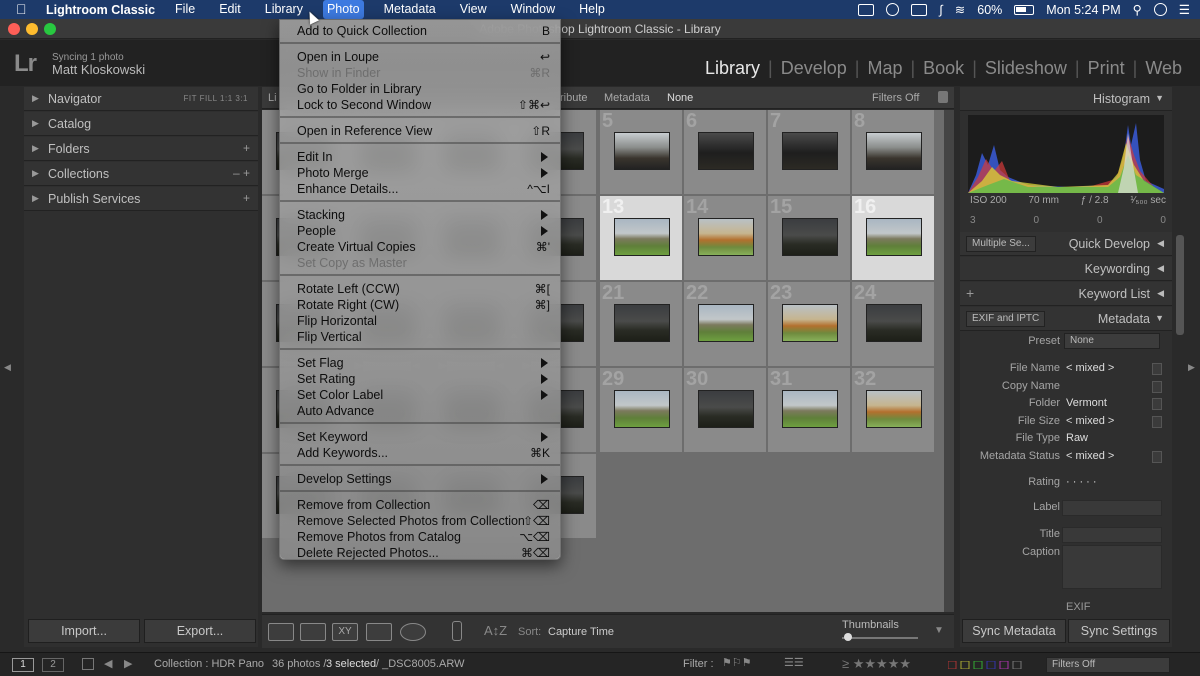  What do you see at coordinates (1112, 567) in the screenshot?
I see `caption-field` at bounding box center [1112, 567].